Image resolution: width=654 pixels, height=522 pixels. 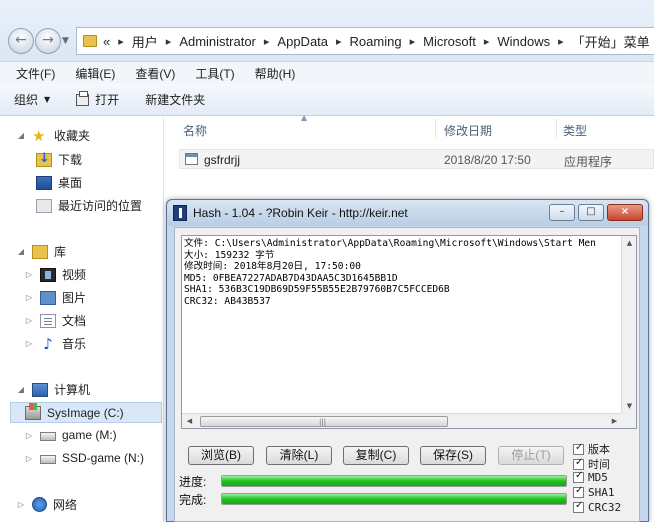 I want to click on option-md5-checkbox: MD5, so click(x=590, y=477).